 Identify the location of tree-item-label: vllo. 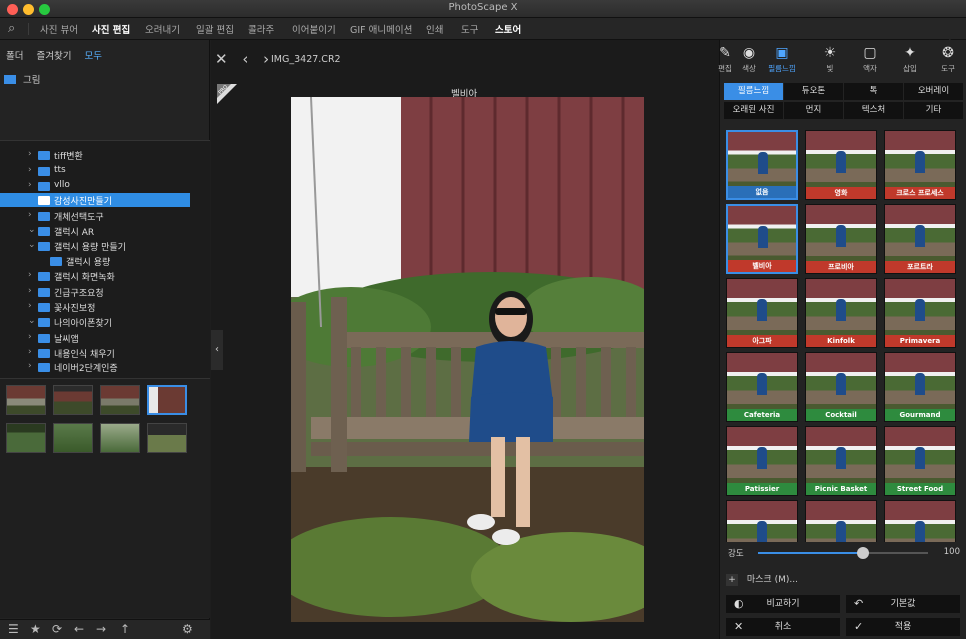
(62, 185).